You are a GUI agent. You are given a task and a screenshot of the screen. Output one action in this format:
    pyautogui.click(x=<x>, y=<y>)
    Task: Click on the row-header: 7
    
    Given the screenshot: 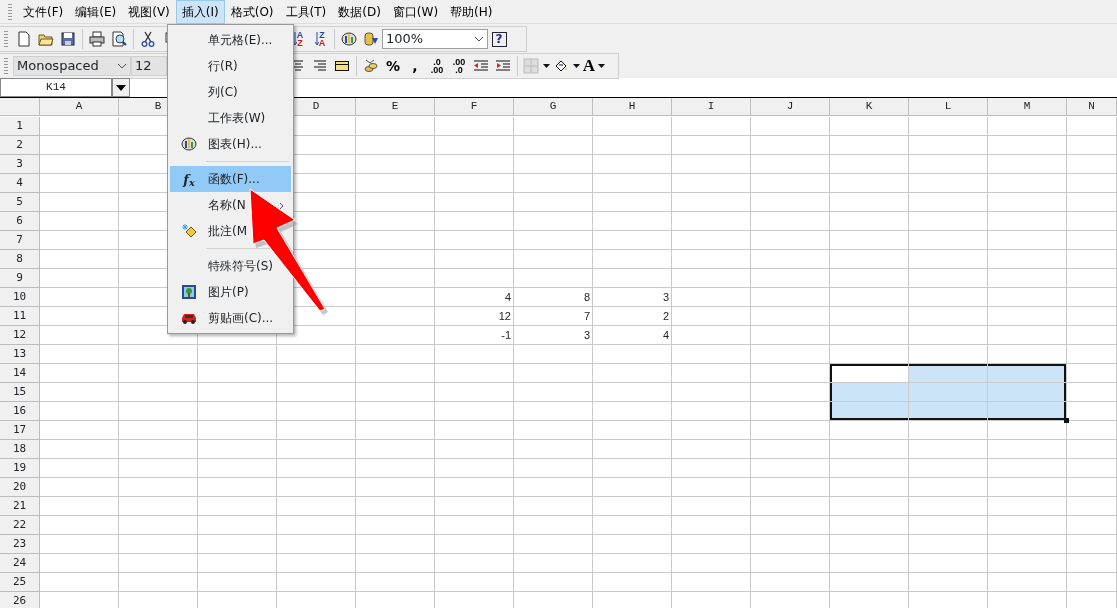 What is the action you would take?
    pyautogui.click(x=20, y=240)
    